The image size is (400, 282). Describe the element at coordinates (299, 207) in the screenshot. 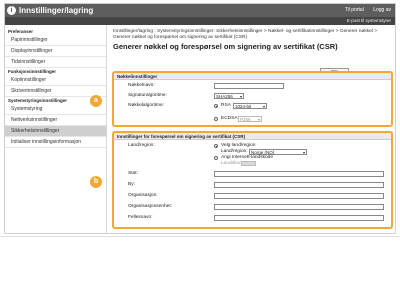

I see `org-unit-input` at that location.